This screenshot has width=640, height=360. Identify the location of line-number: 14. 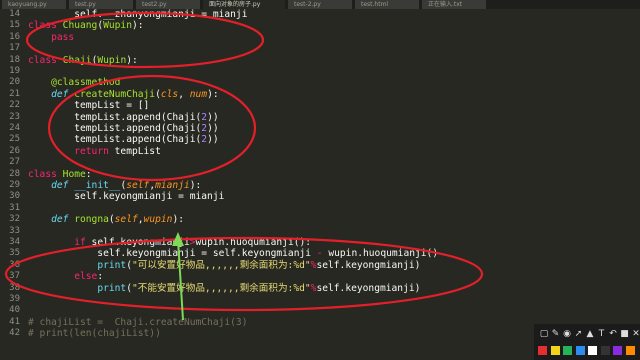
(14, 14).